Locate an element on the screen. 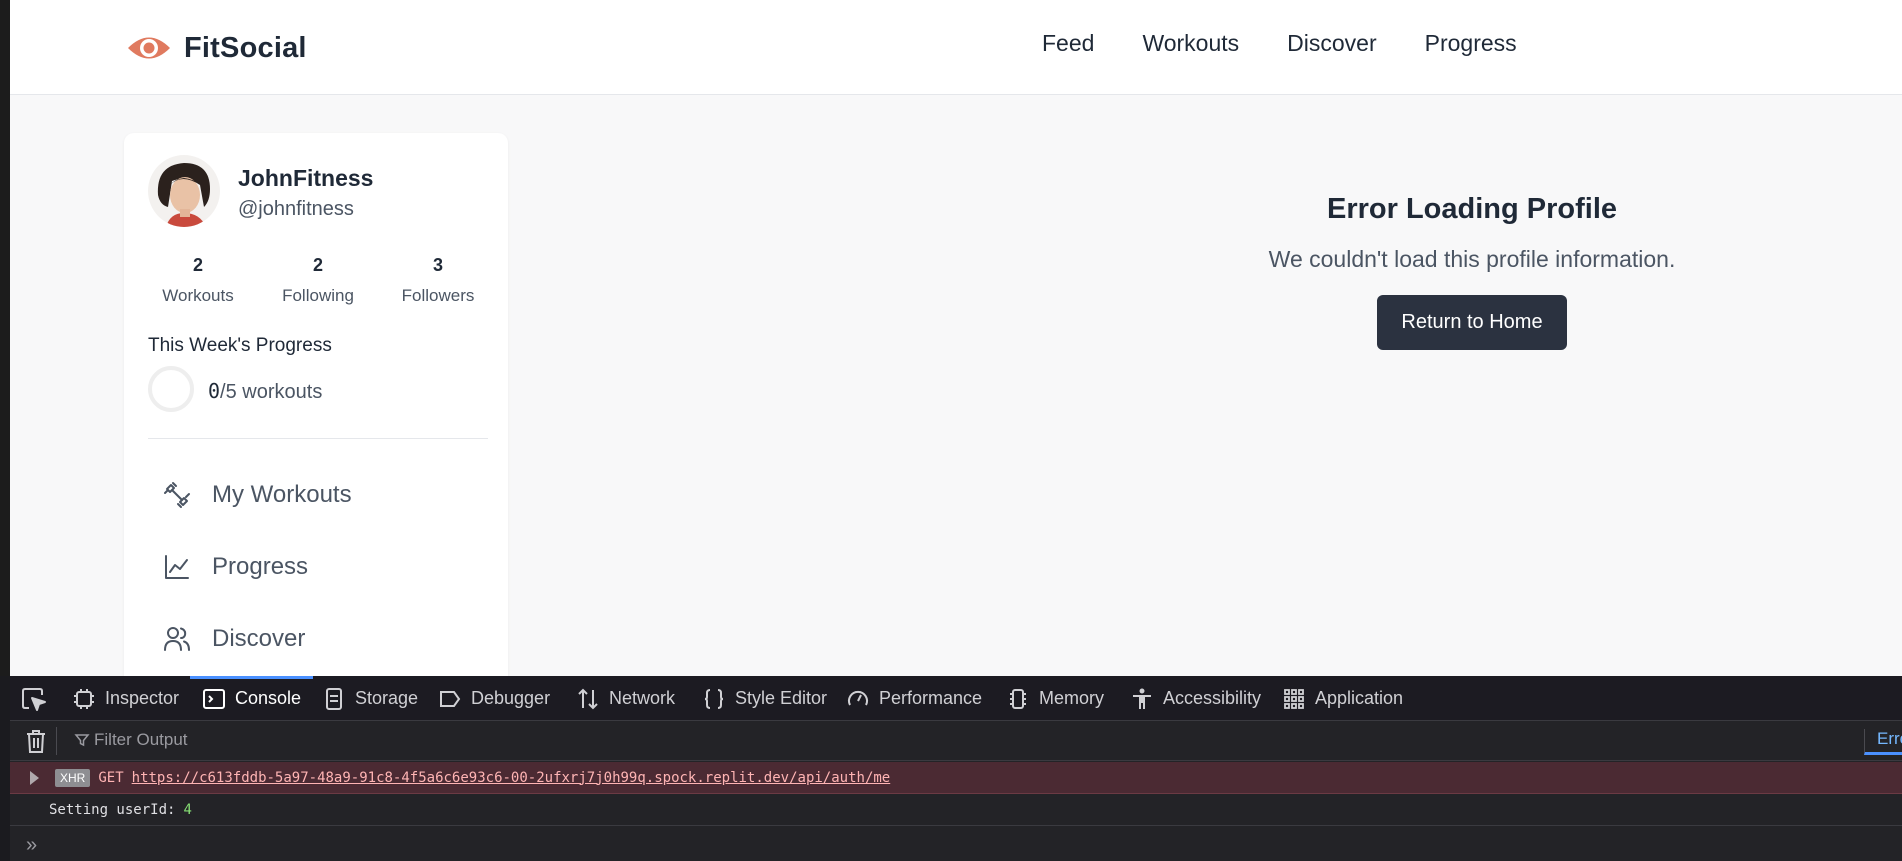 Image resolution: width=1902 pixels, height=861 pixels. stat-workouts: 2 Workouts is located at coordinates (198, 280).